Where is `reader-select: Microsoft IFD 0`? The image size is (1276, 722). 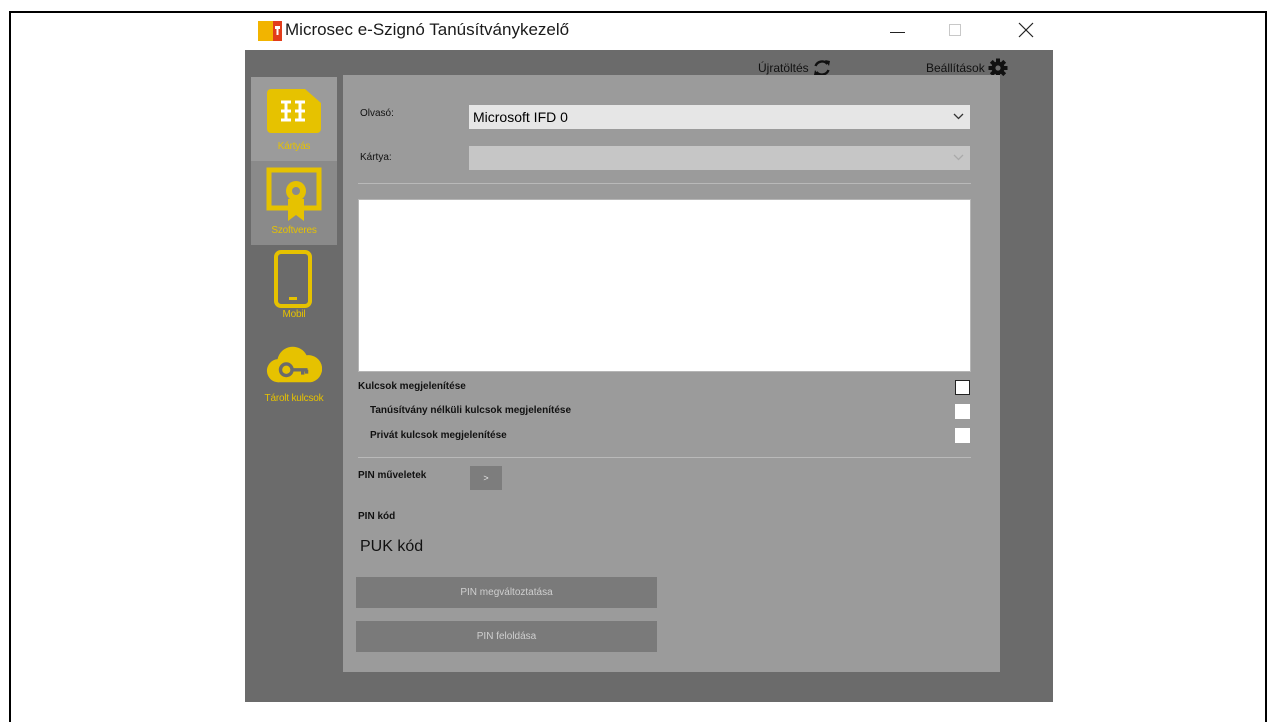
reader-select: Microsoft IFD 0 is located at coordinates (719, 117).